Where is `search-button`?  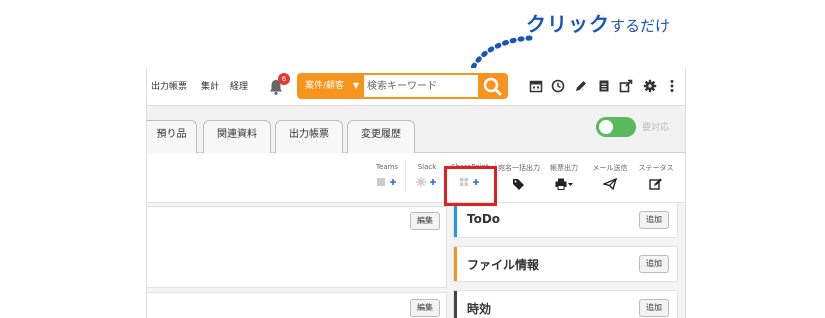
search-button is located at coordinates (492, 86).